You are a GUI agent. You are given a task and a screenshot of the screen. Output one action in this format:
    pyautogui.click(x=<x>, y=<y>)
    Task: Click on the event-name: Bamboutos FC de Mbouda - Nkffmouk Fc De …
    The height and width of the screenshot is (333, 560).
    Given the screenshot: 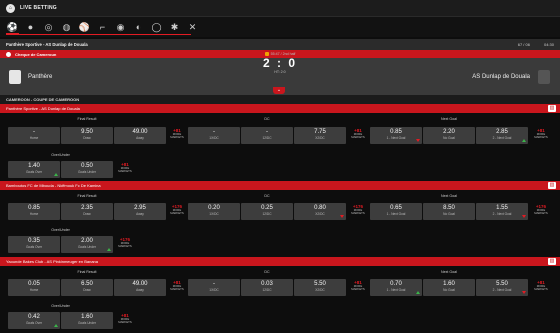 What is the action you would take?
    pyautogui.click(x=53, y=185)
    